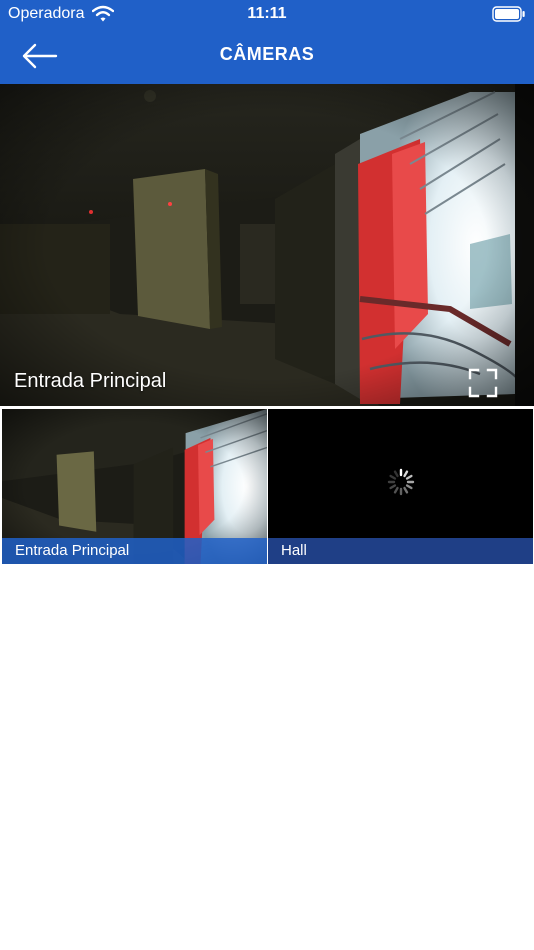 This screenshot has width=534, height=950. I want to click on nav-bar: CÂMERAS, so click(267, 56).